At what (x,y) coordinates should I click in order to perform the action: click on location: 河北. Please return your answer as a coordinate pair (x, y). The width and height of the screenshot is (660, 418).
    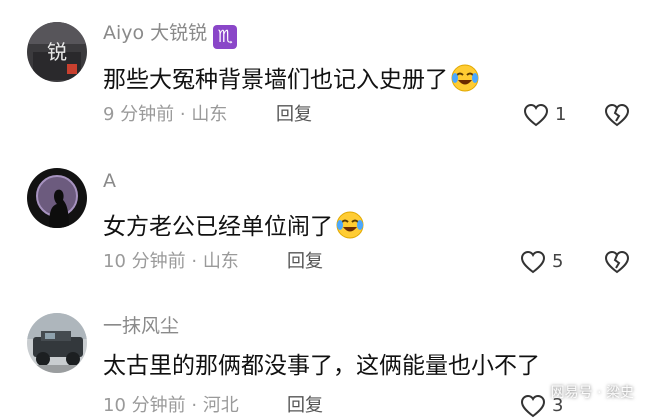
    Looking at the image, I should click on (220, 405).